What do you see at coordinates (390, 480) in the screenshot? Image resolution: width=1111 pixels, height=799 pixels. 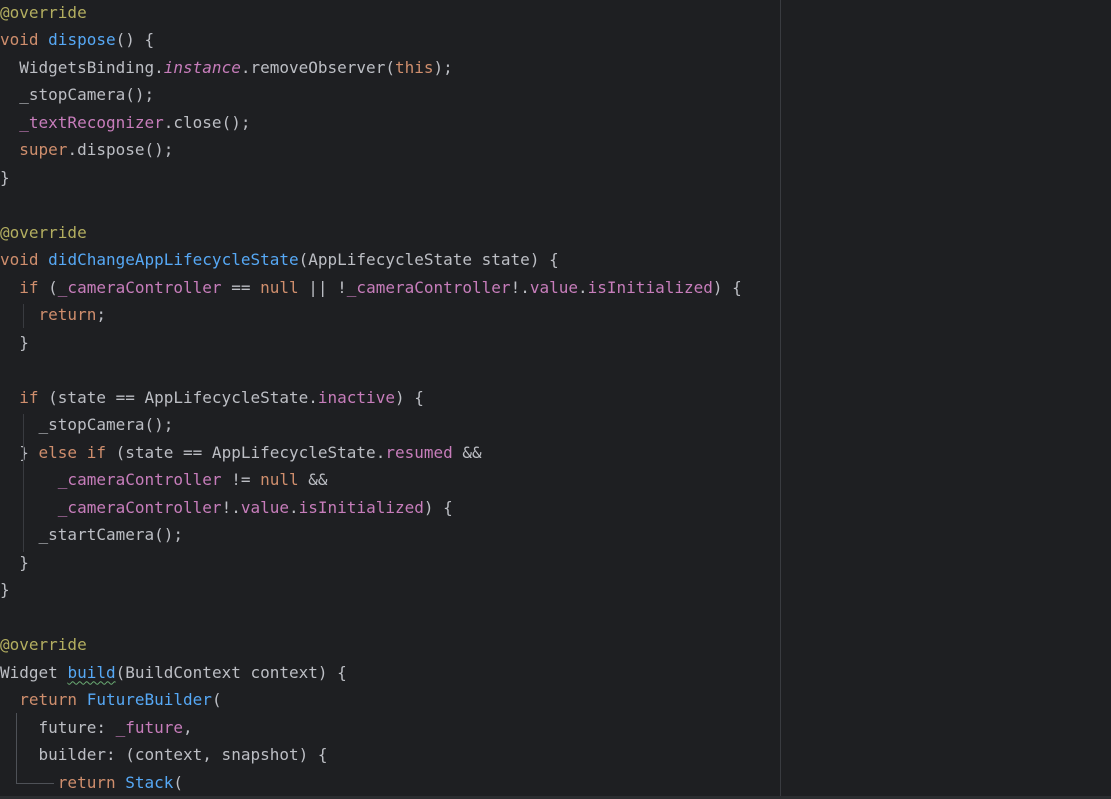 I see `code-line: _cameraController != null &&` at bounding box center [390, 480].